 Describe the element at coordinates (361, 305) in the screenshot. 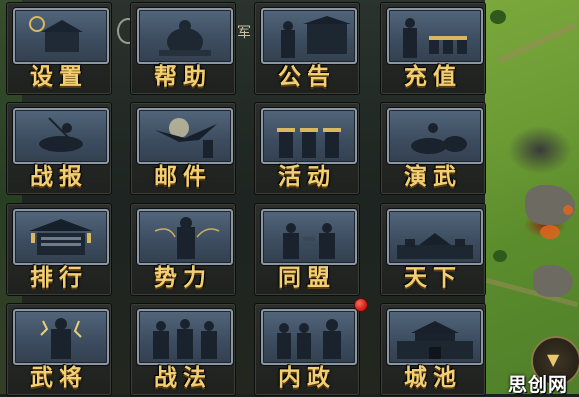

I see `notification-badge` at that location.